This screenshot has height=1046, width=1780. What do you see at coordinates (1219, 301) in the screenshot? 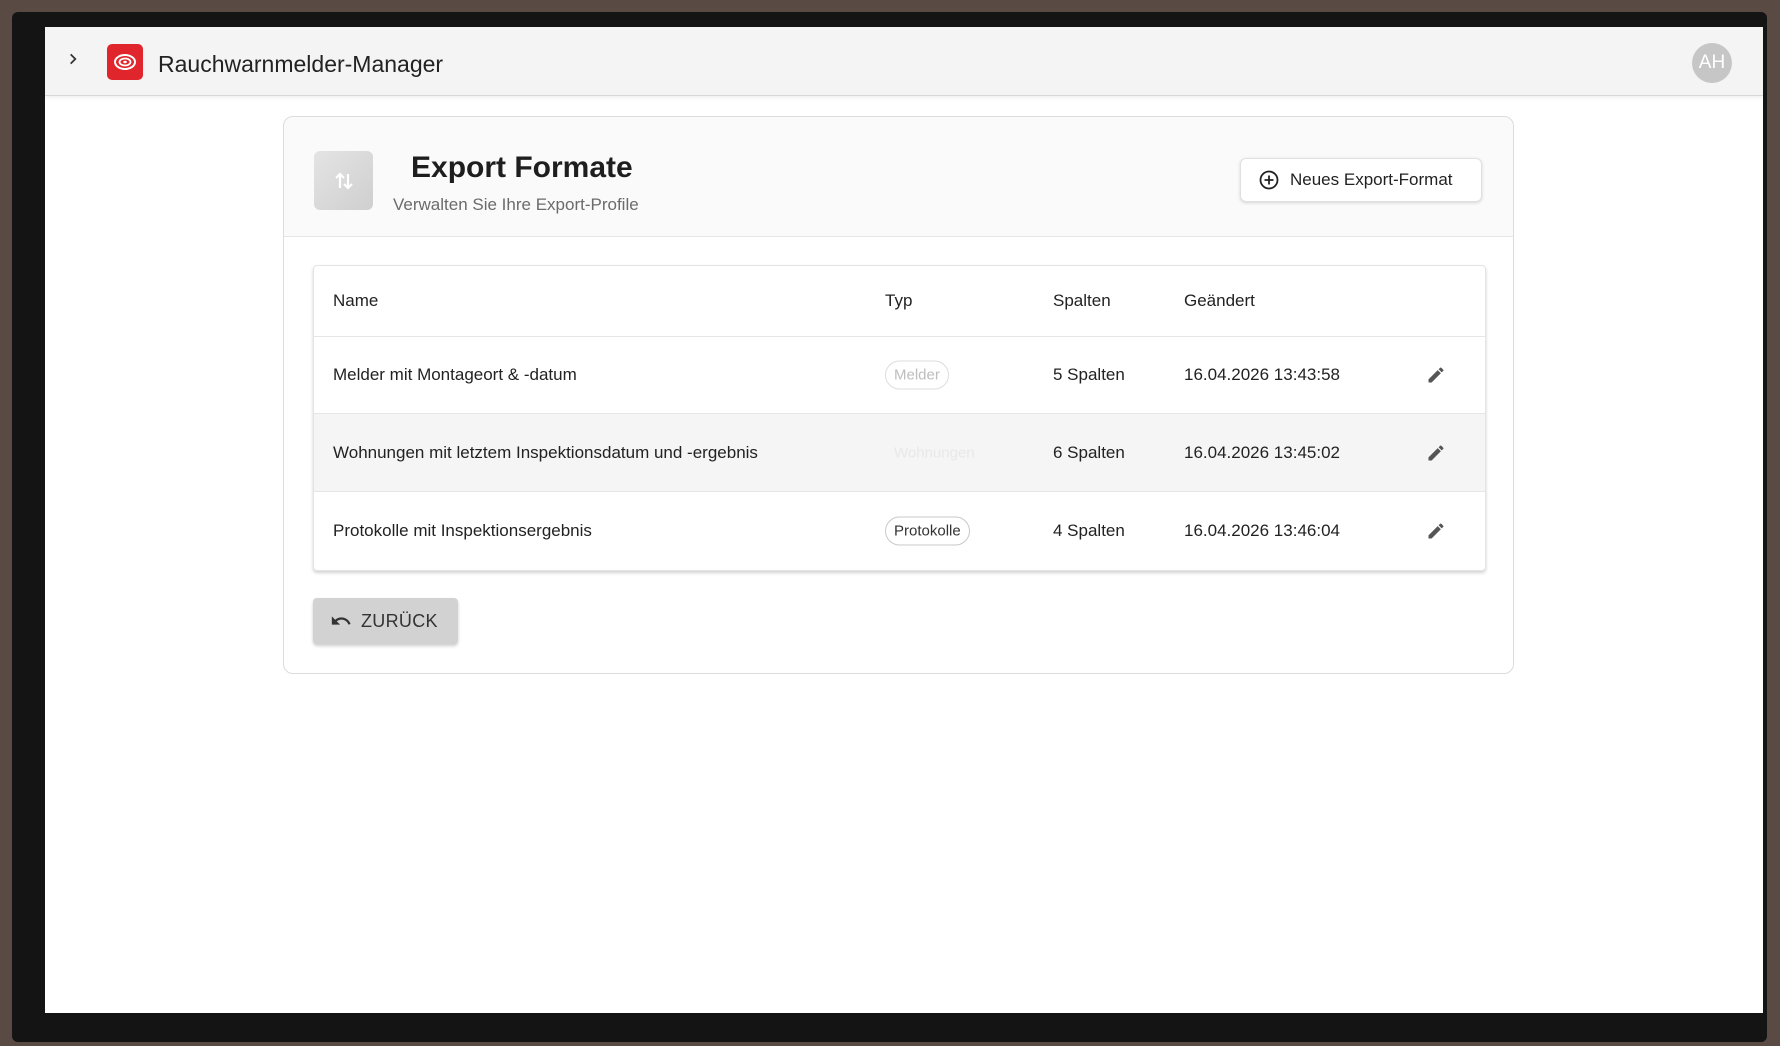
I see `column-header-geaendert: Geändert` at bounding box center [1219, 301].